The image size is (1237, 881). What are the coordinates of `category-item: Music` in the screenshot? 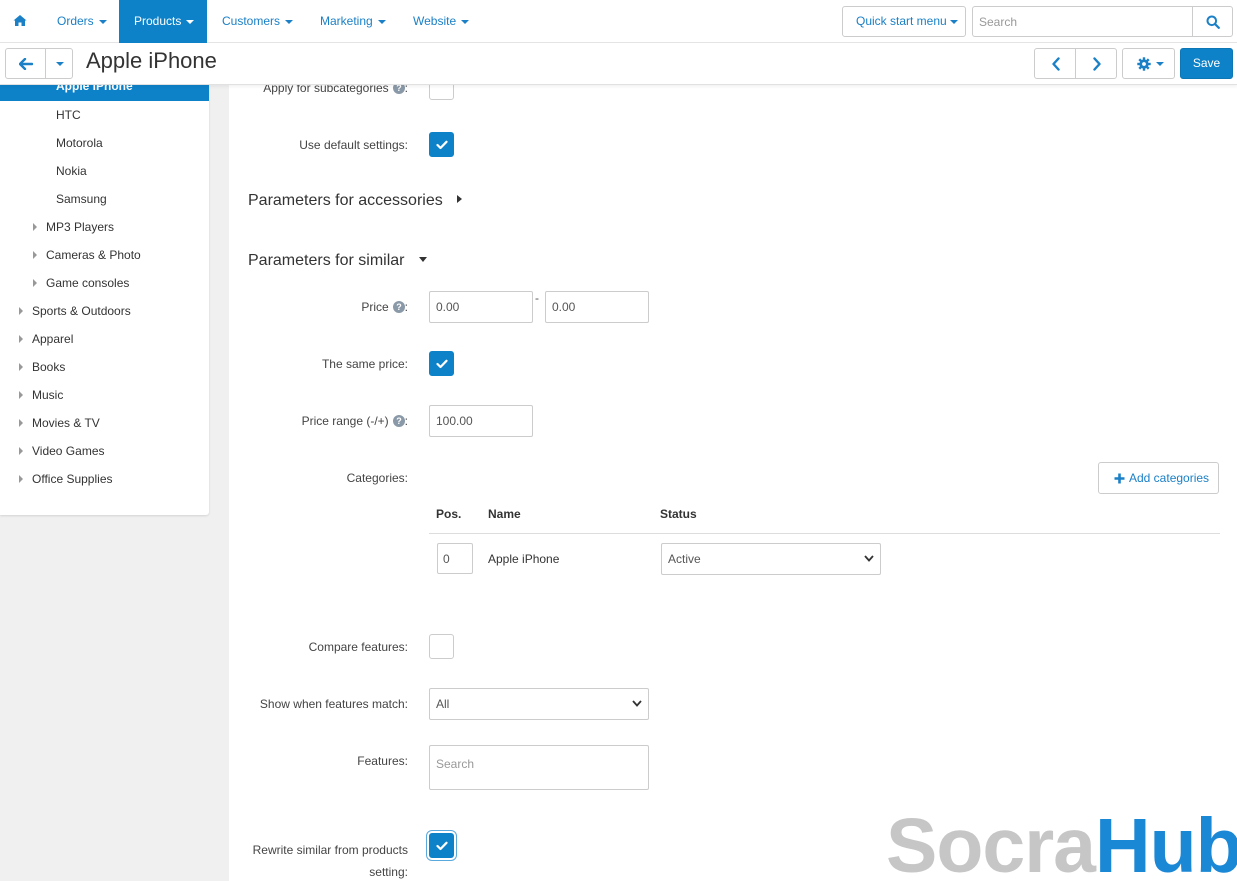 It's located at (41, 395).